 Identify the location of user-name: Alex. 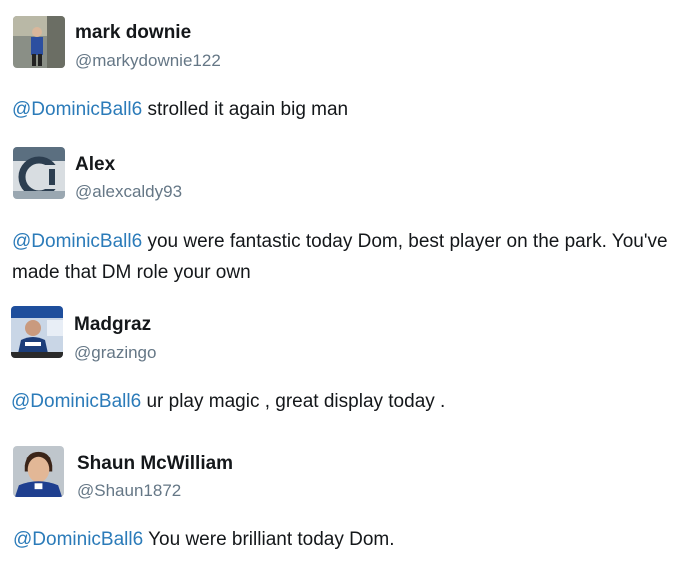
(95, 165).